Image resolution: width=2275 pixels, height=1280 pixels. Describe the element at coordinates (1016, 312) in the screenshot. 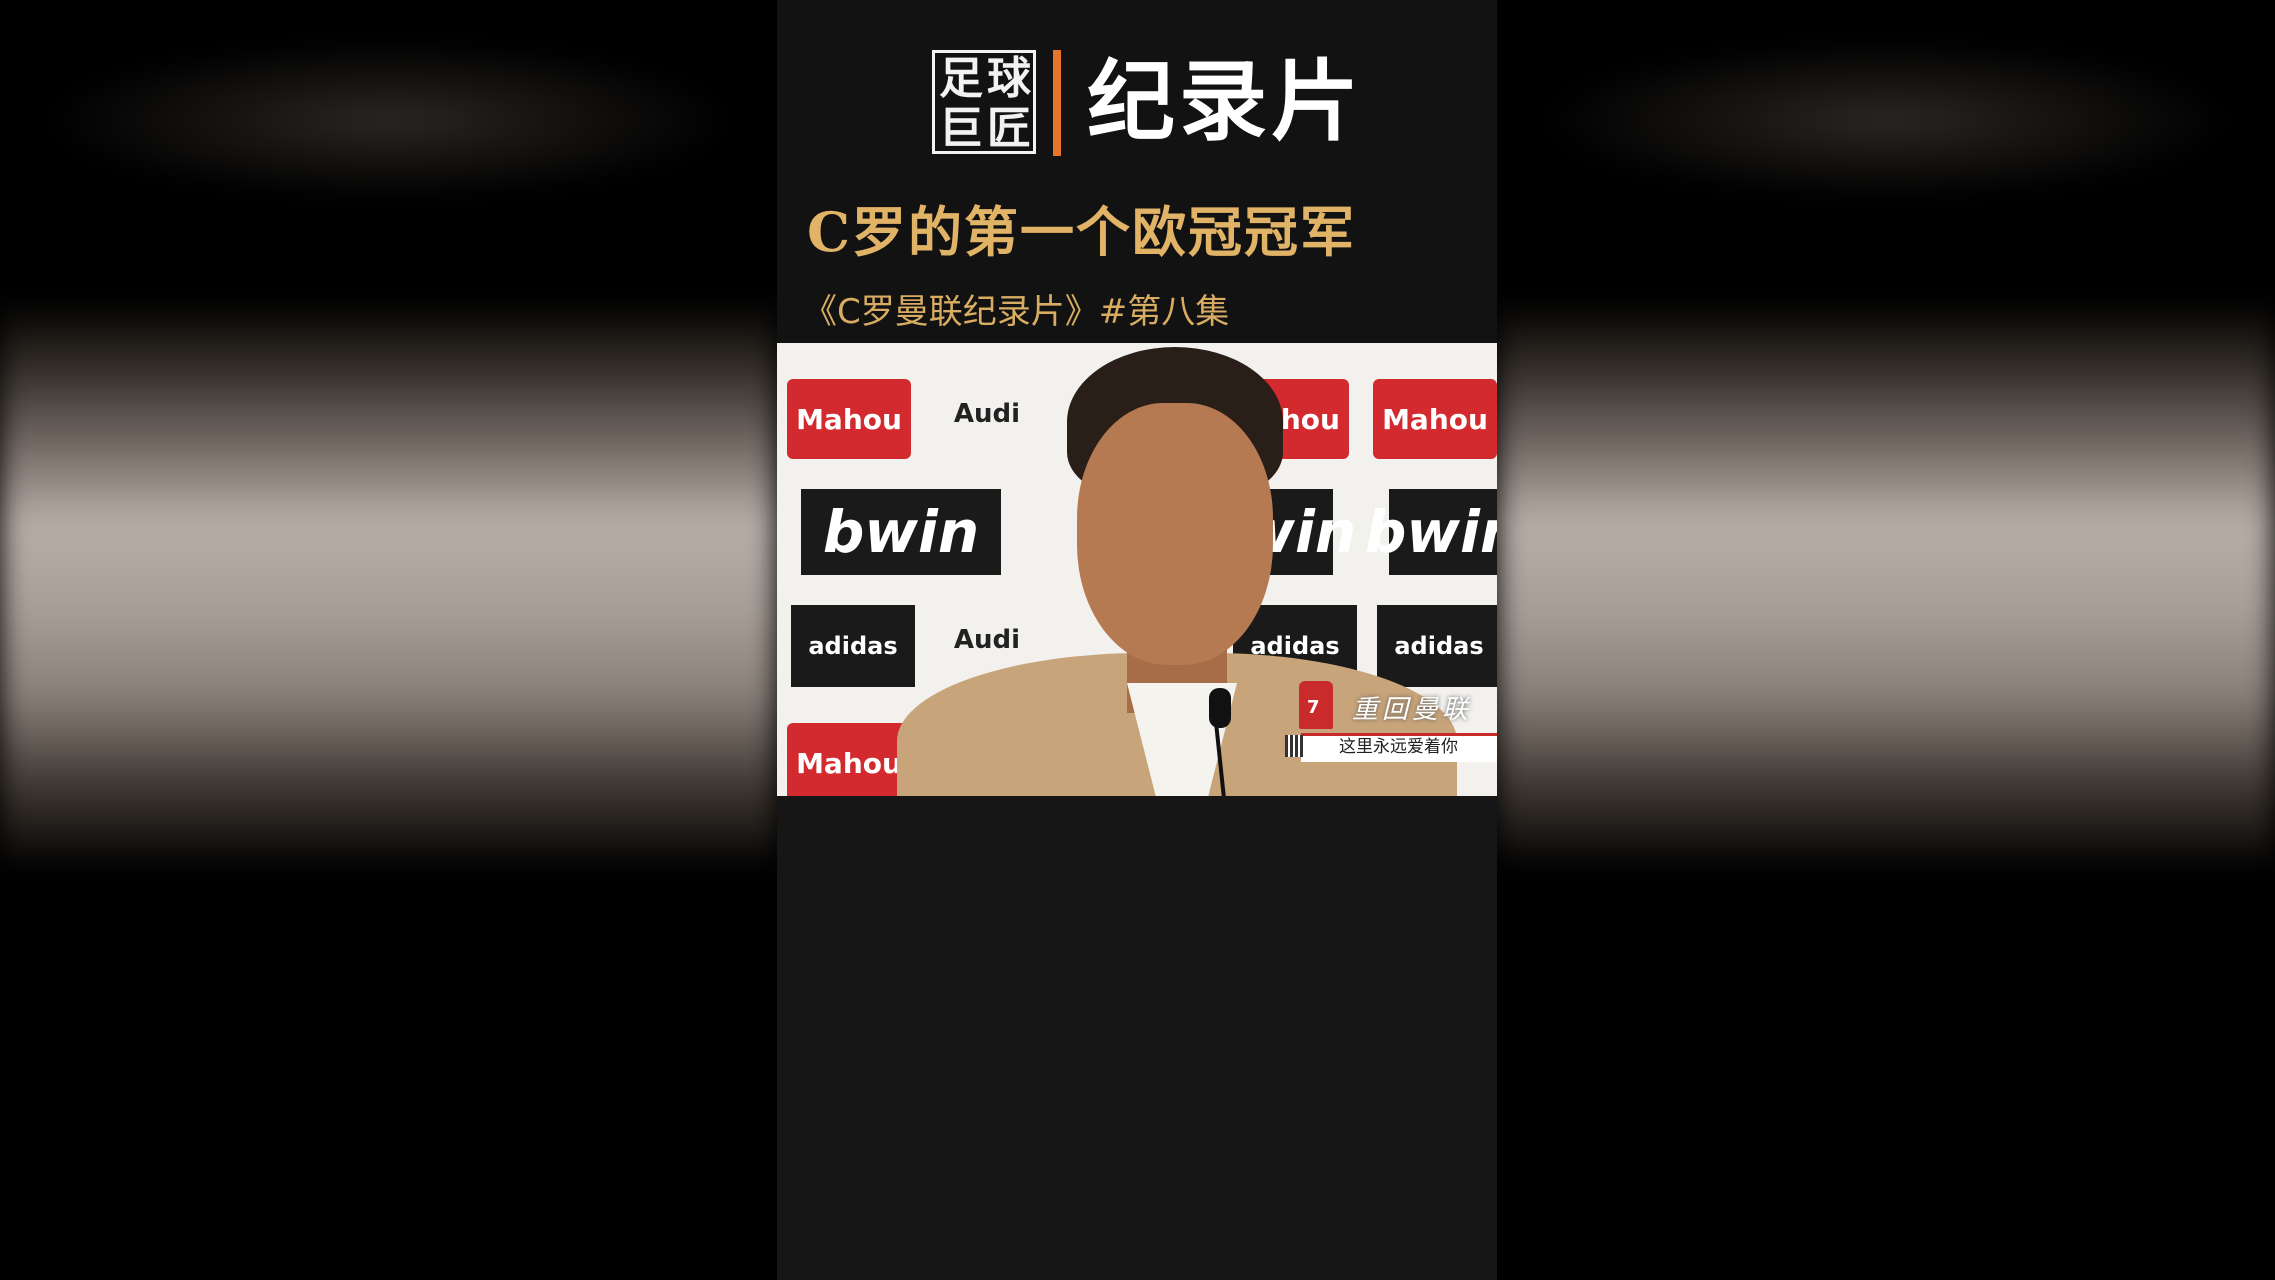

I see `episode-subtitle: 《C罗曼联纪录片》#第八集` at that location.